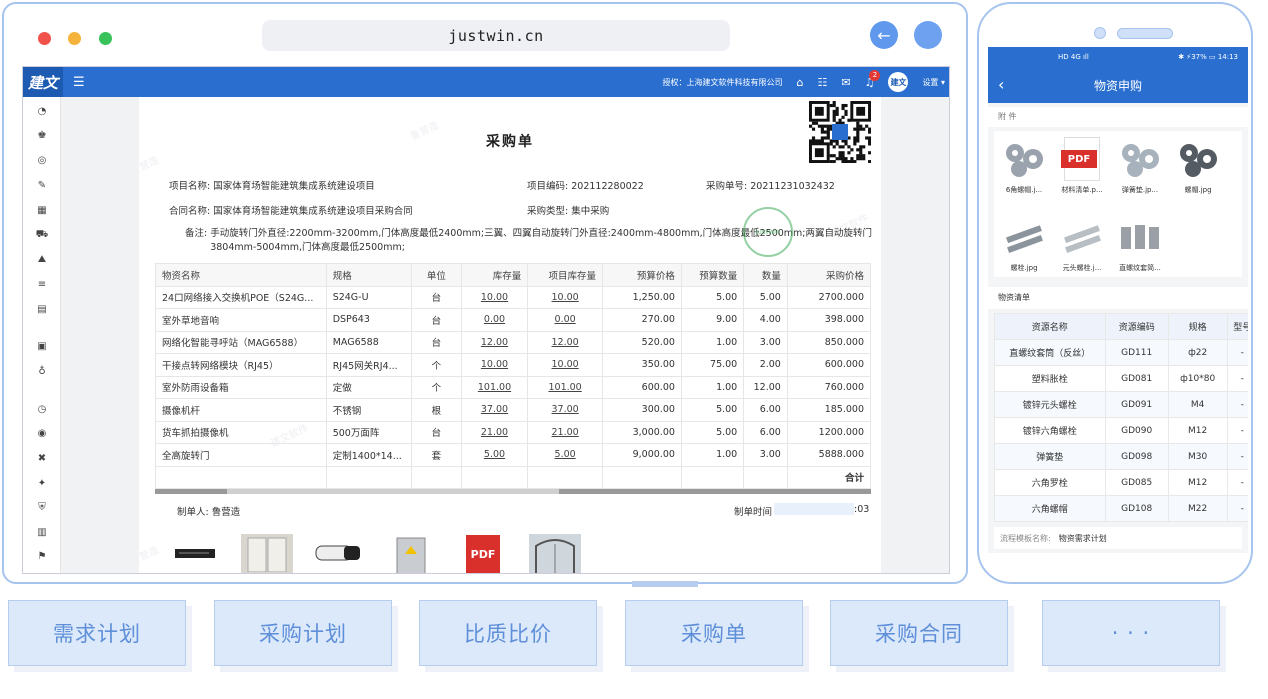  Describe the element at coordinates (1197, 456) in the screenshot. I see `material-cell: M30` at that location.